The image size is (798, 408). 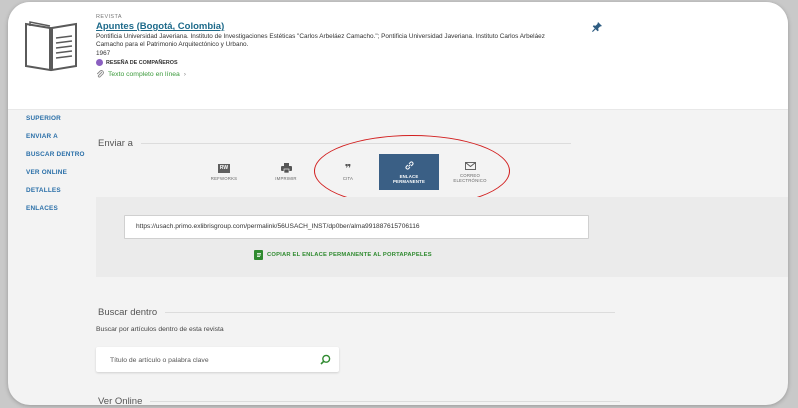 What do you see at coordinates (103, 53) in the screenshot?
I see `record-year: 1967` at bounding box center [103, 53].